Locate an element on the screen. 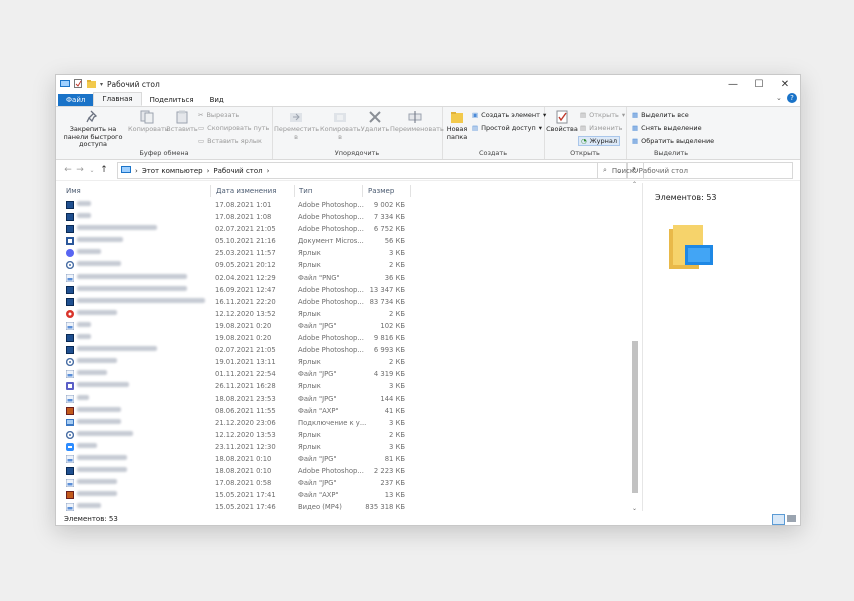 The image size is (854, 601). vertical-scrollbar: ⌃ ⌄ is located at coordinates (635, 346).